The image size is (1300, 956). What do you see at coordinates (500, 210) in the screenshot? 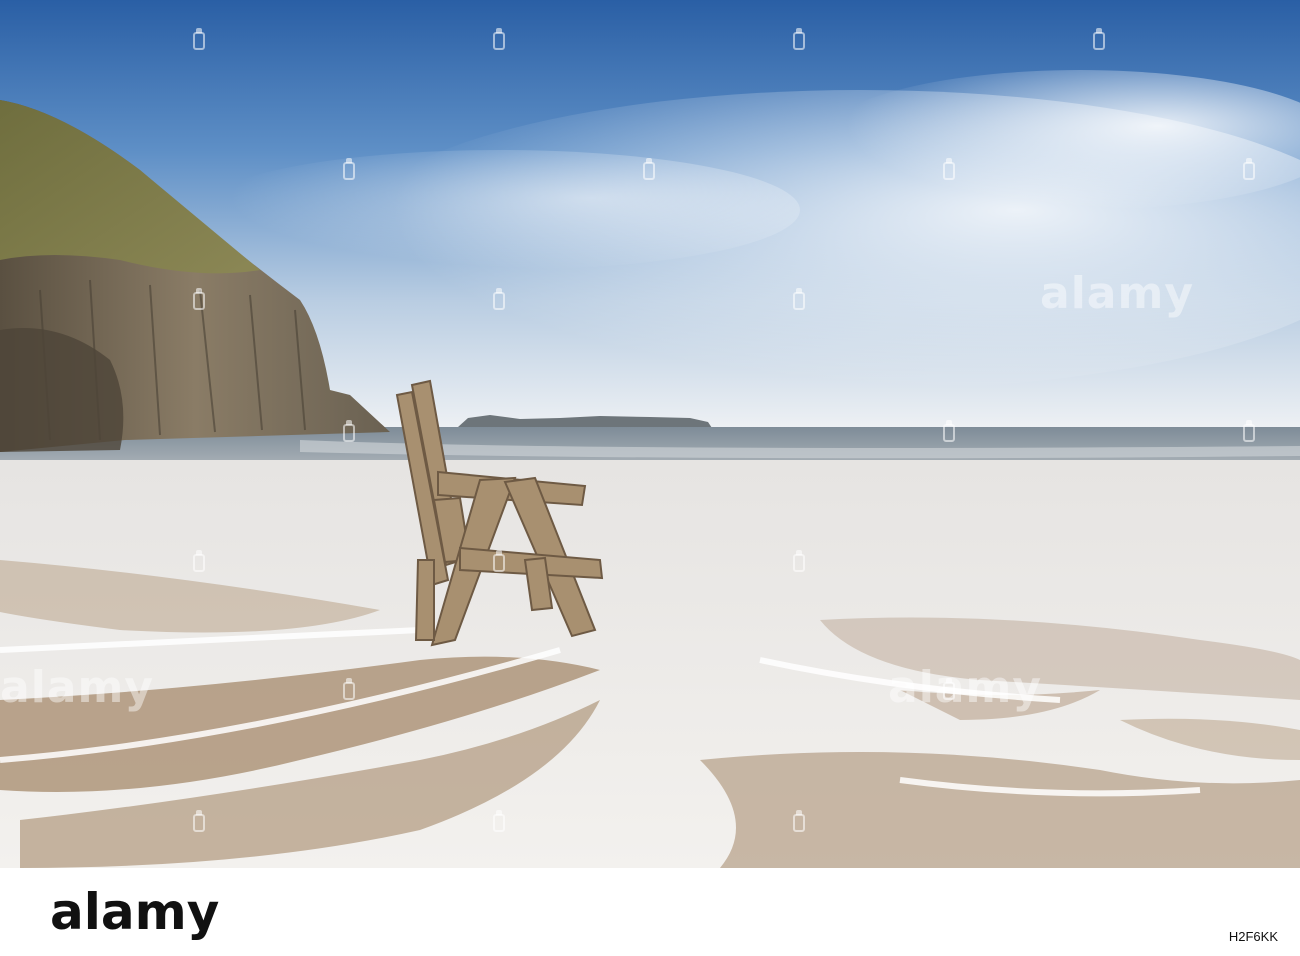
I see `cloud` at bounding box center [500, 210].